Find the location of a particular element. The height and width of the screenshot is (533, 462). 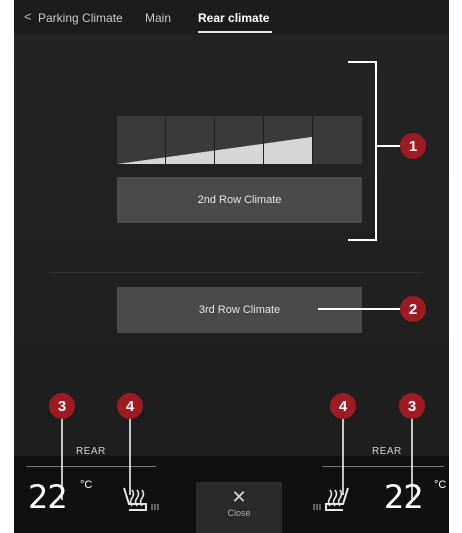

callout-marker: 2 is located at coordinates (413, 309).